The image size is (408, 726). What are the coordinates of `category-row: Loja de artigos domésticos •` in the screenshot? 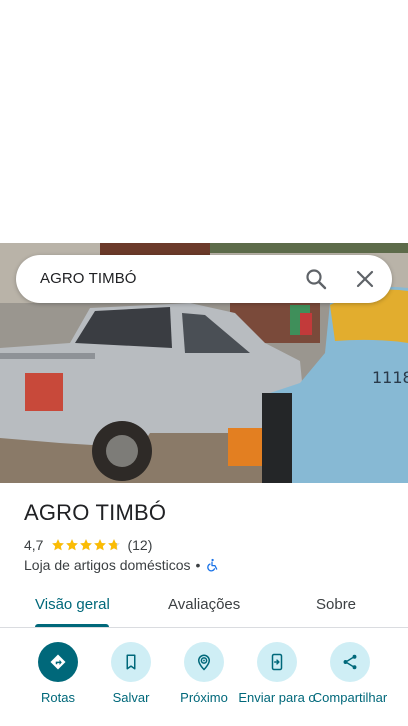 It's located at (121, 565).